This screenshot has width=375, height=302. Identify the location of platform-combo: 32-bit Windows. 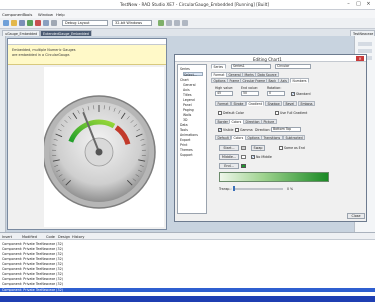
(132, 23).